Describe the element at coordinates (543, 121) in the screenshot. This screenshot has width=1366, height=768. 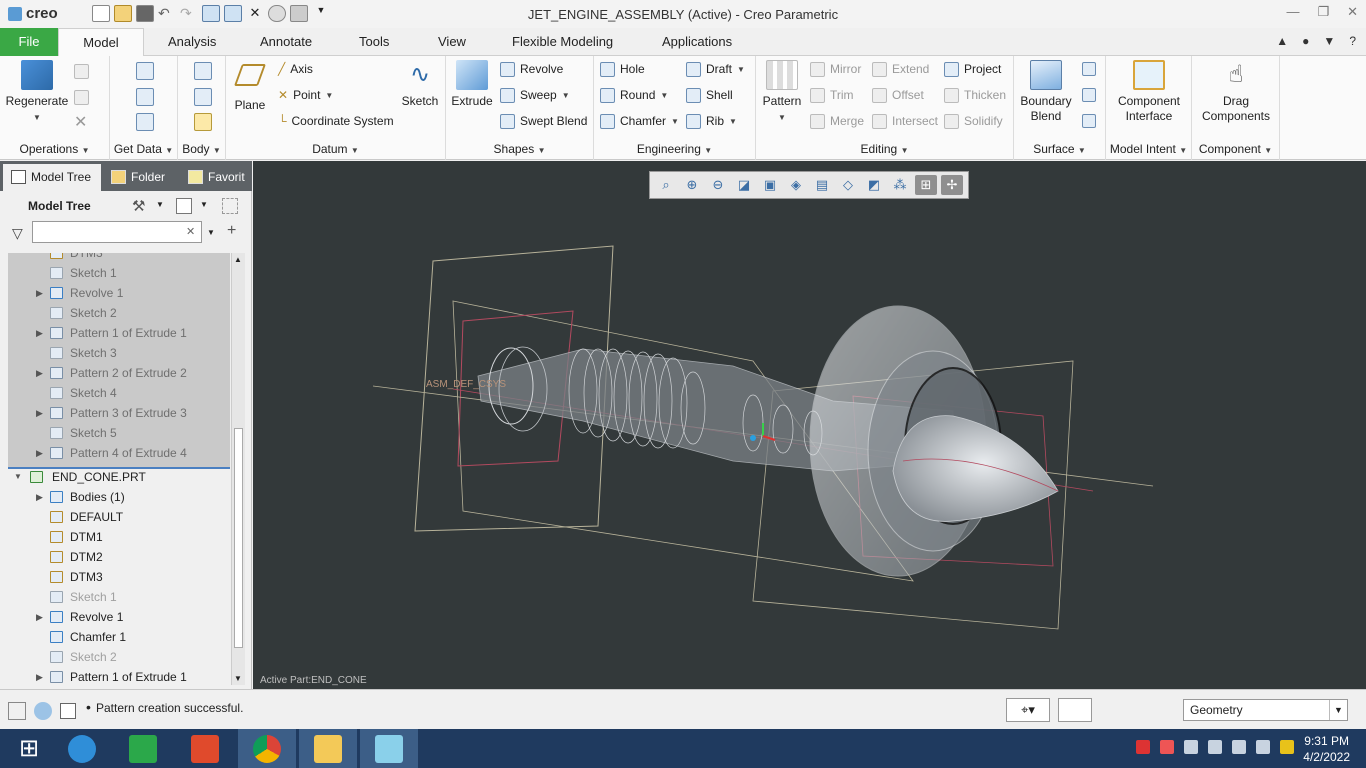
I see `swept-blend-button: Swept Blend` at that location.